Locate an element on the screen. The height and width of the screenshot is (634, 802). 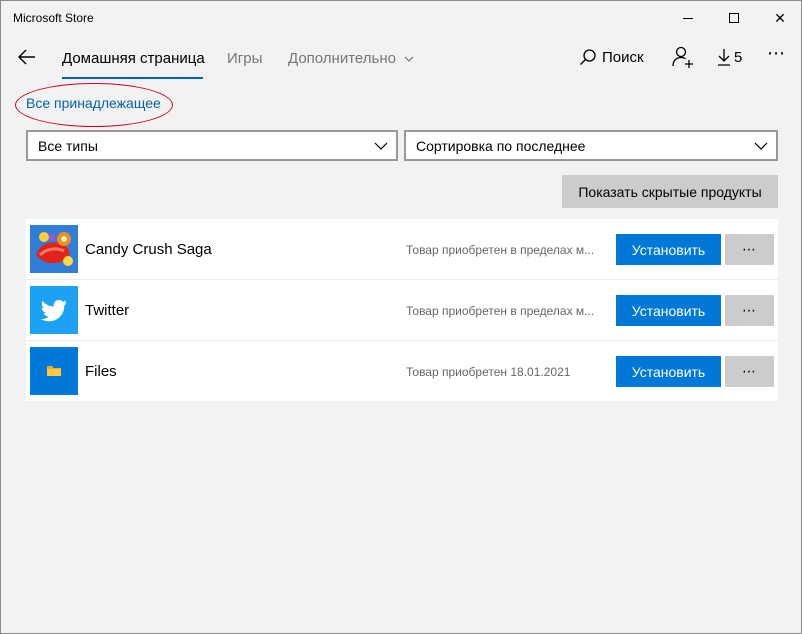
files-icon is located at coordinates (54, 371).